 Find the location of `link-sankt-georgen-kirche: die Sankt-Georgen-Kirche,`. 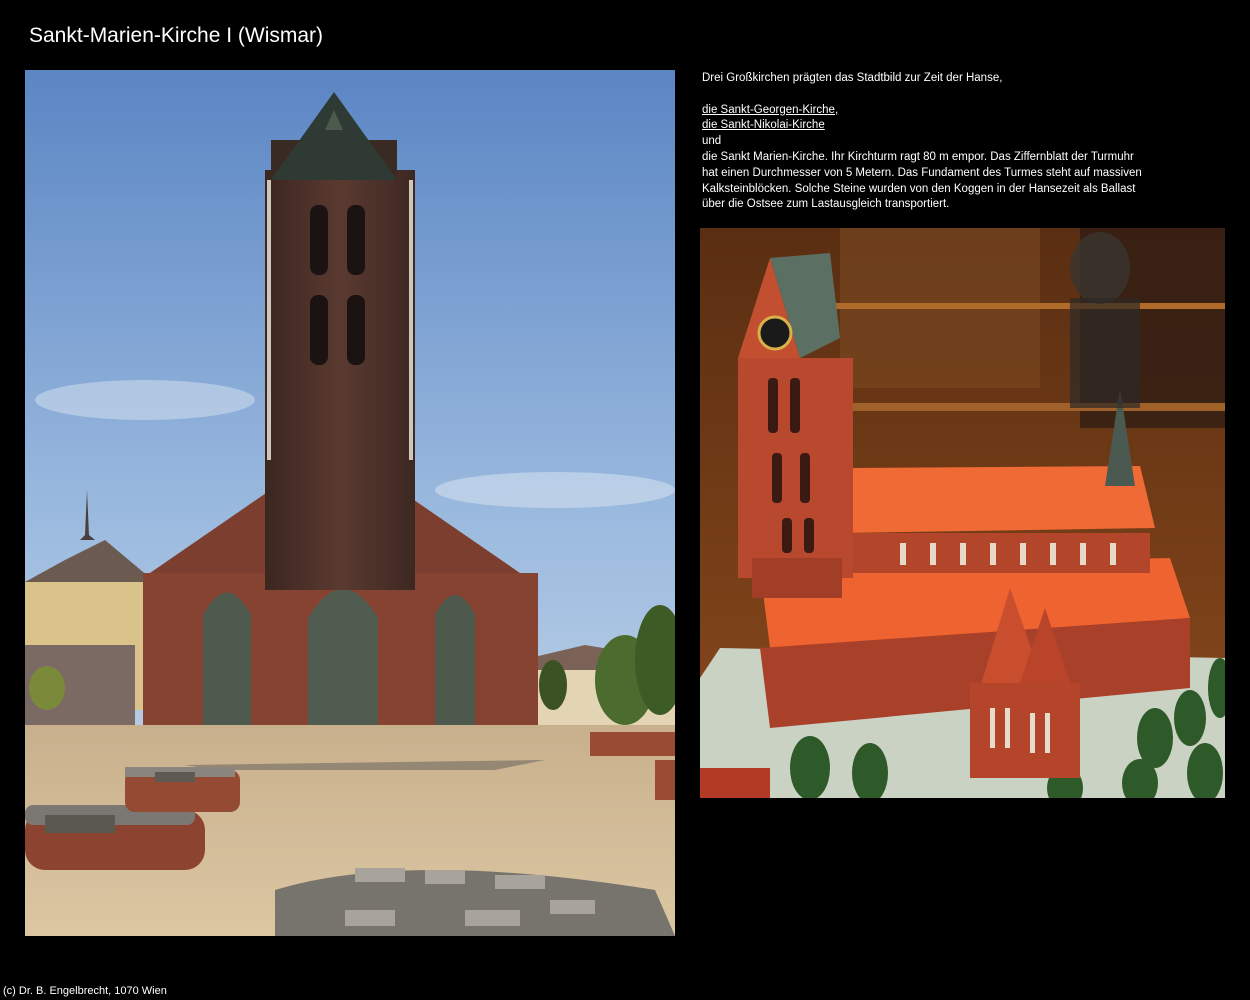

link-sankt-georgen-kirche: die Sankt-Georgen-Kirche, is located at coordinates (770, 110).